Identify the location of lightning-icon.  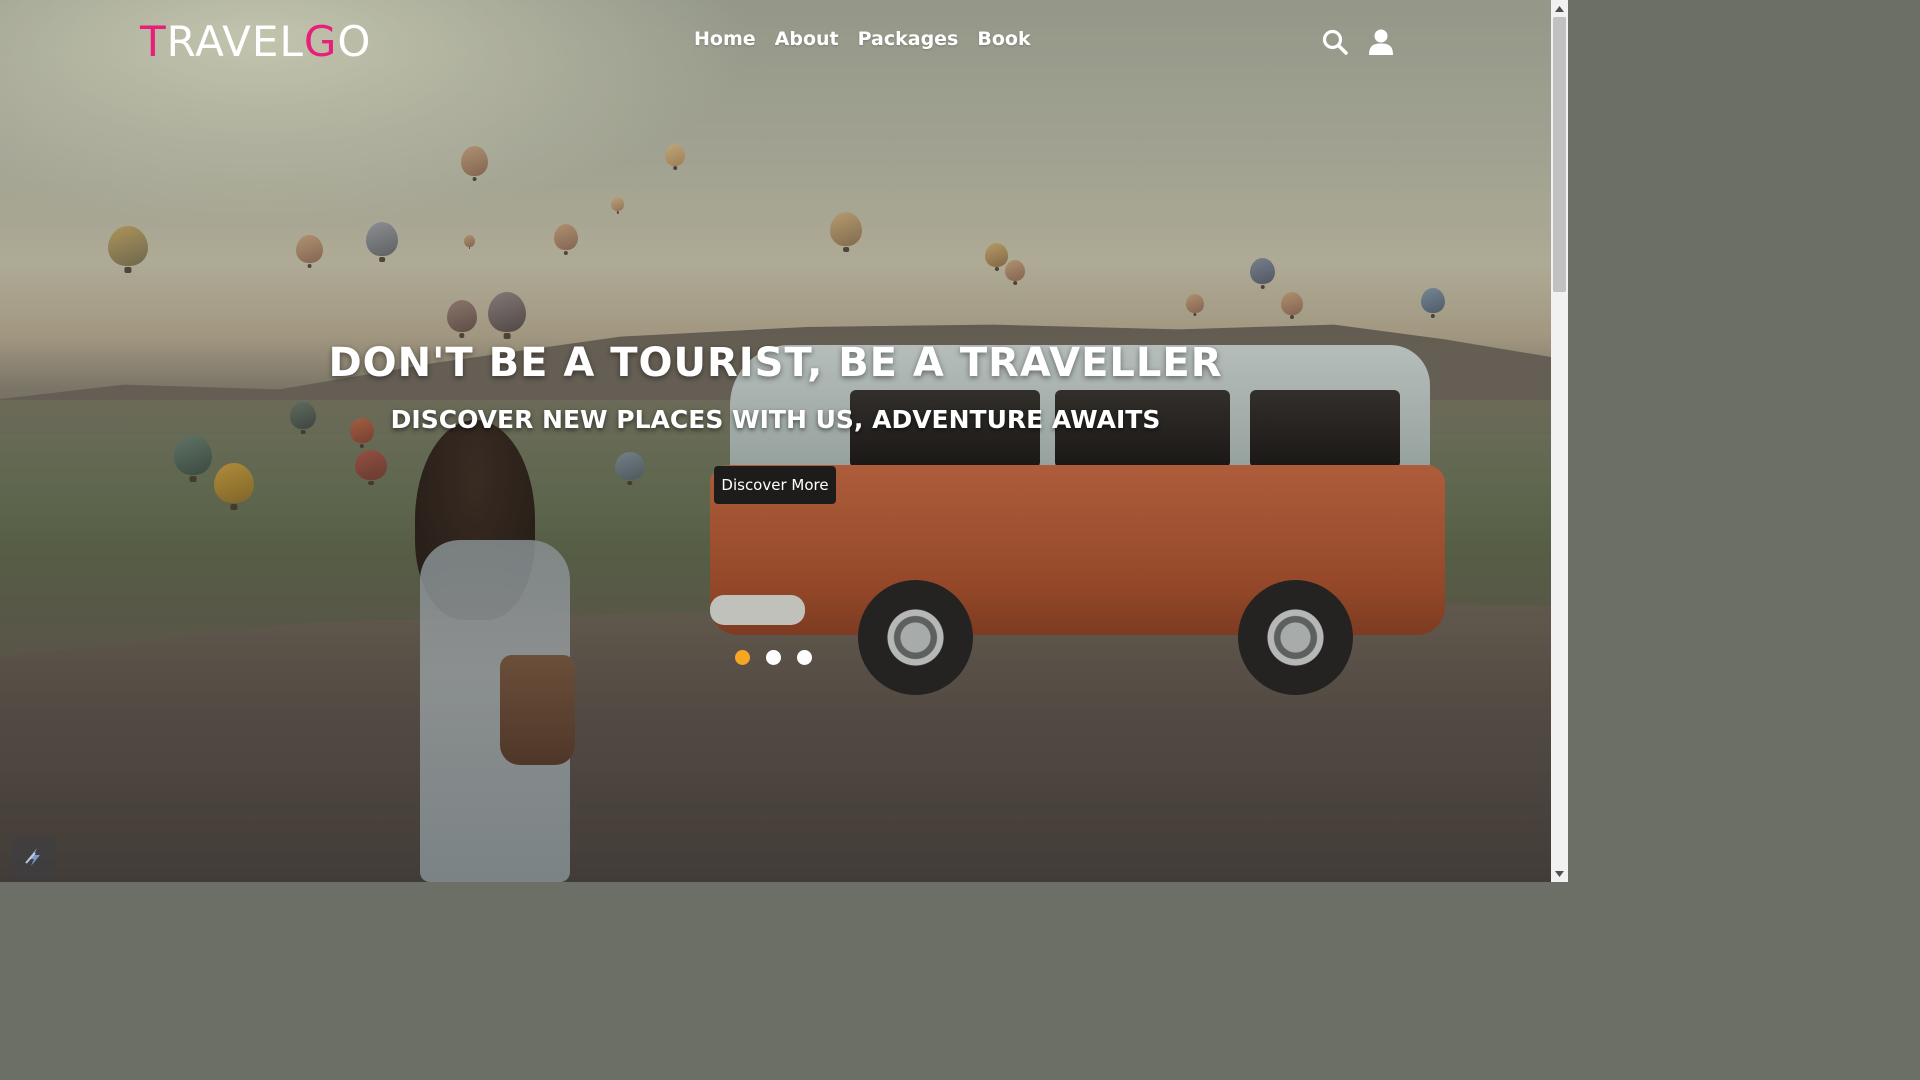
(32, 857).